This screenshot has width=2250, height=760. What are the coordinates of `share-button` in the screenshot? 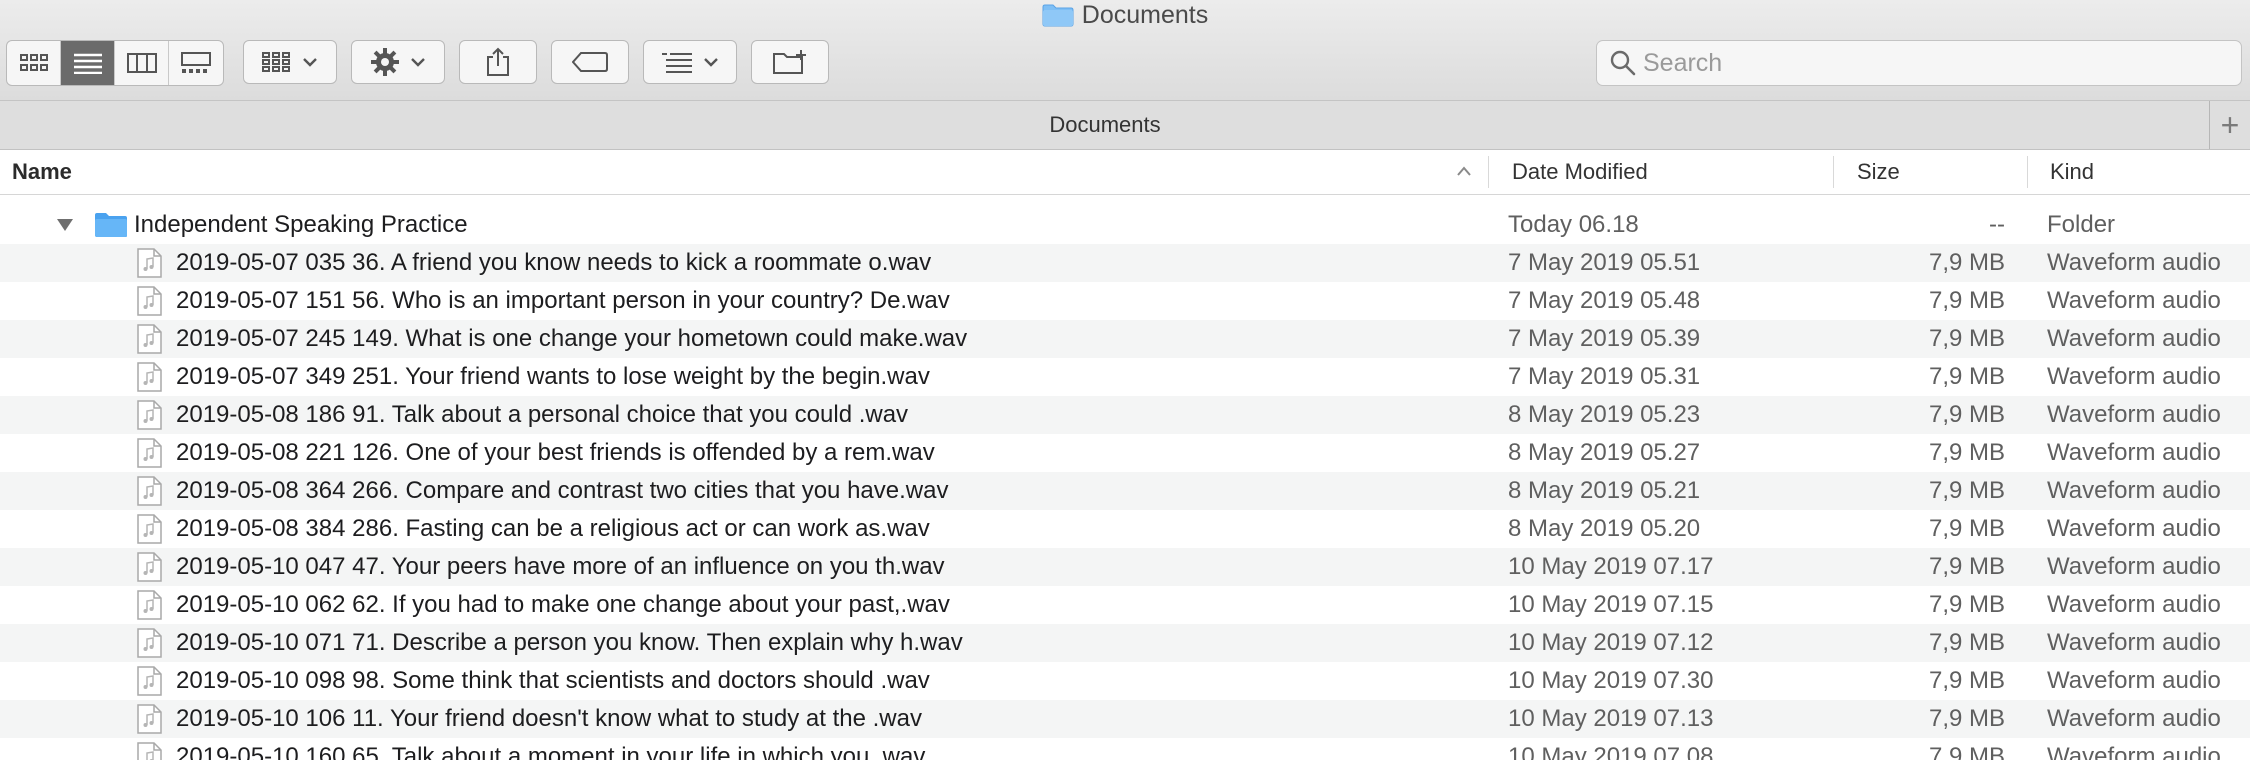 It's located at (498, 62).